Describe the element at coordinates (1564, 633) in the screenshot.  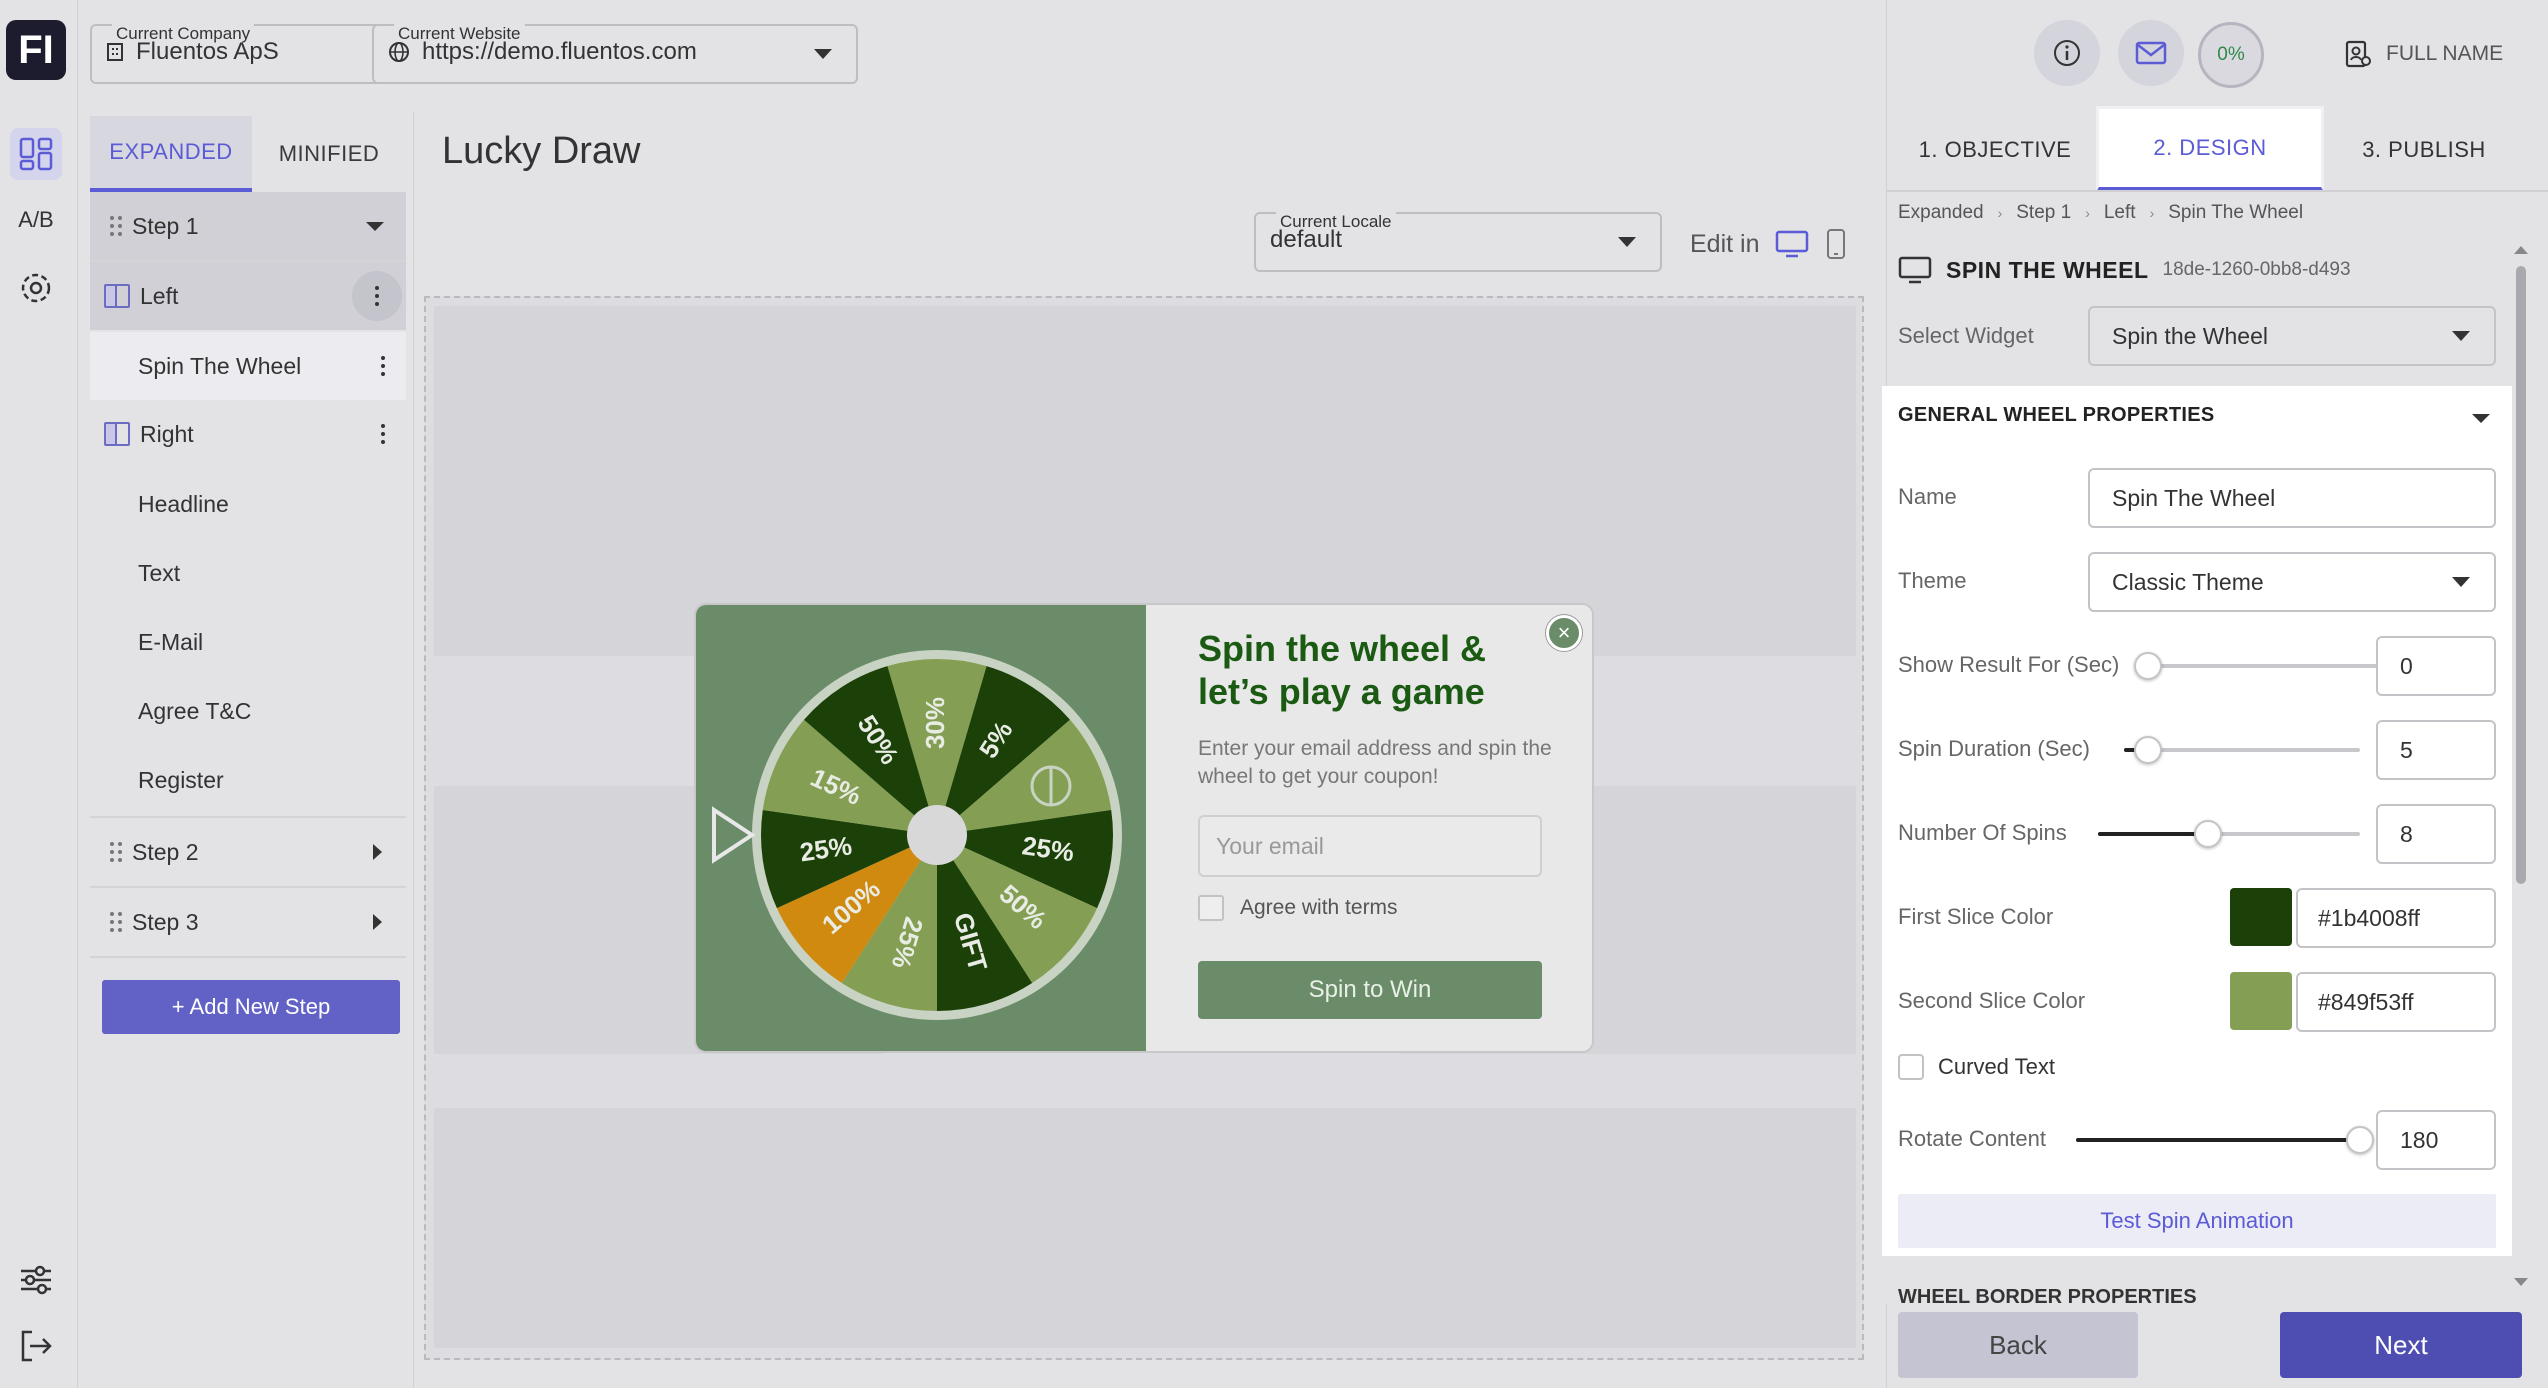
I see `close-icon: ×` at that location.